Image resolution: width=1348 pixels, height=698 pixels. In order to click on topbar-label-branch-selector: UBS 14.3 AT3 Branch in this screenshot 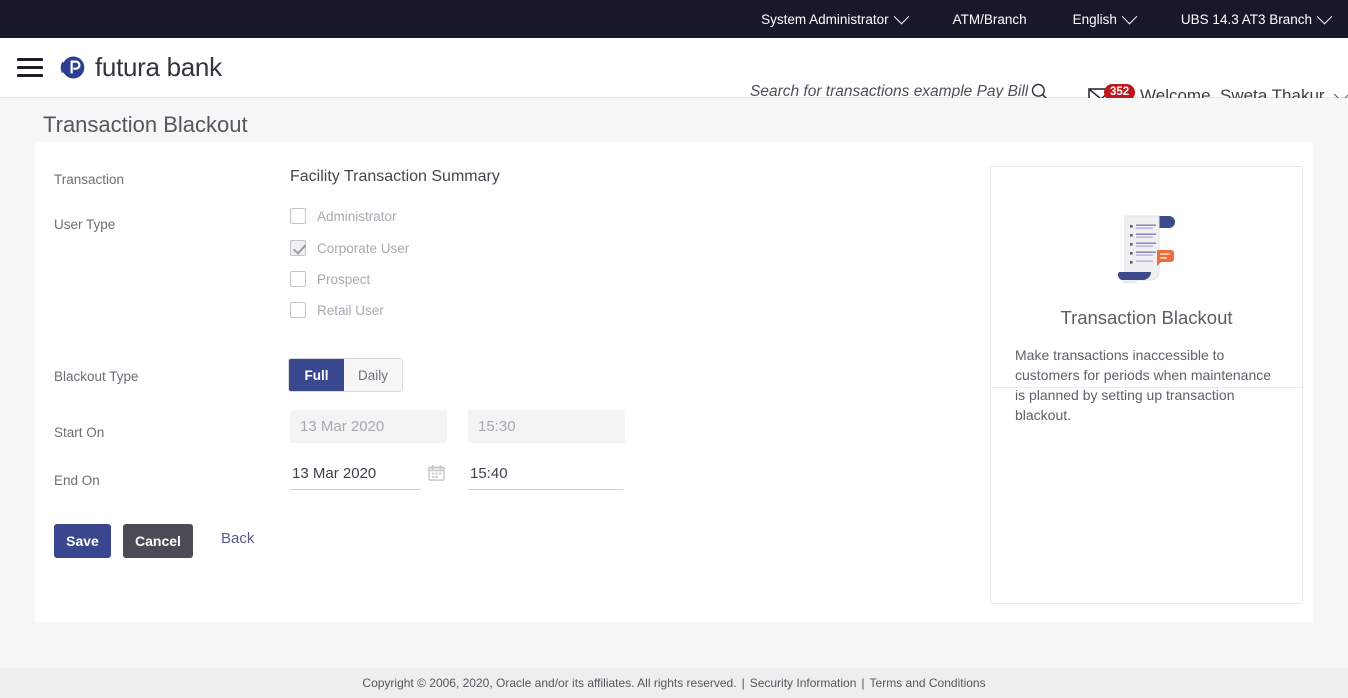, I will do `click(1246, 19)`.